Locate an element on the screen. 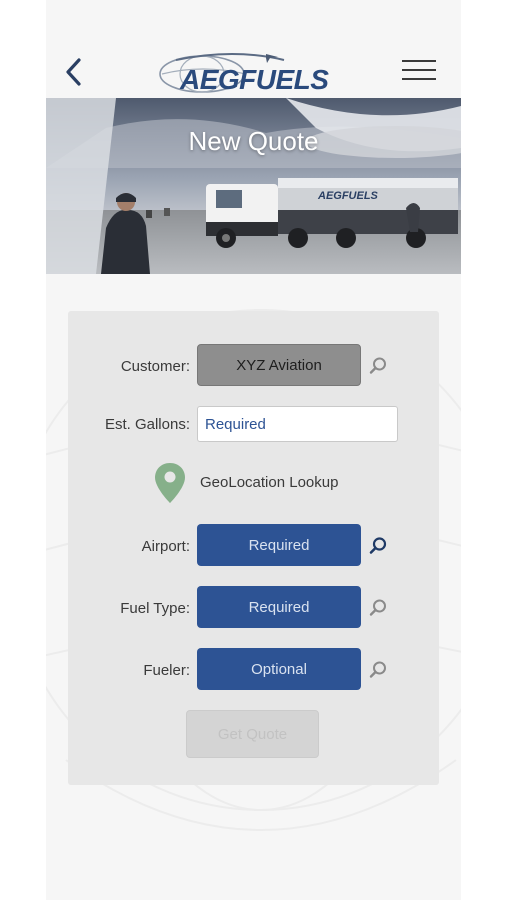 This screenshot has width=507, height=900. customer-select-button: XYZ Aviation is located at coordinates (279, 365).